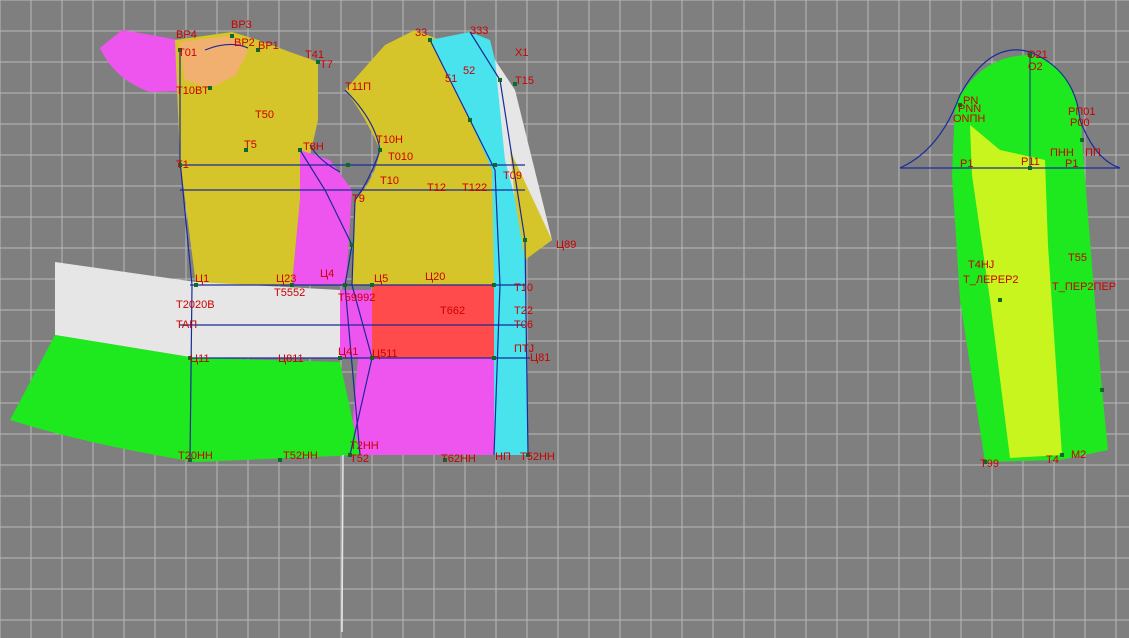 The width and height of the screenshot is (1129, 638). What do you see at coordinates (289, 293) in the screenshot?
I see `label-t5552: T5552` at bounding box center [289, 293].